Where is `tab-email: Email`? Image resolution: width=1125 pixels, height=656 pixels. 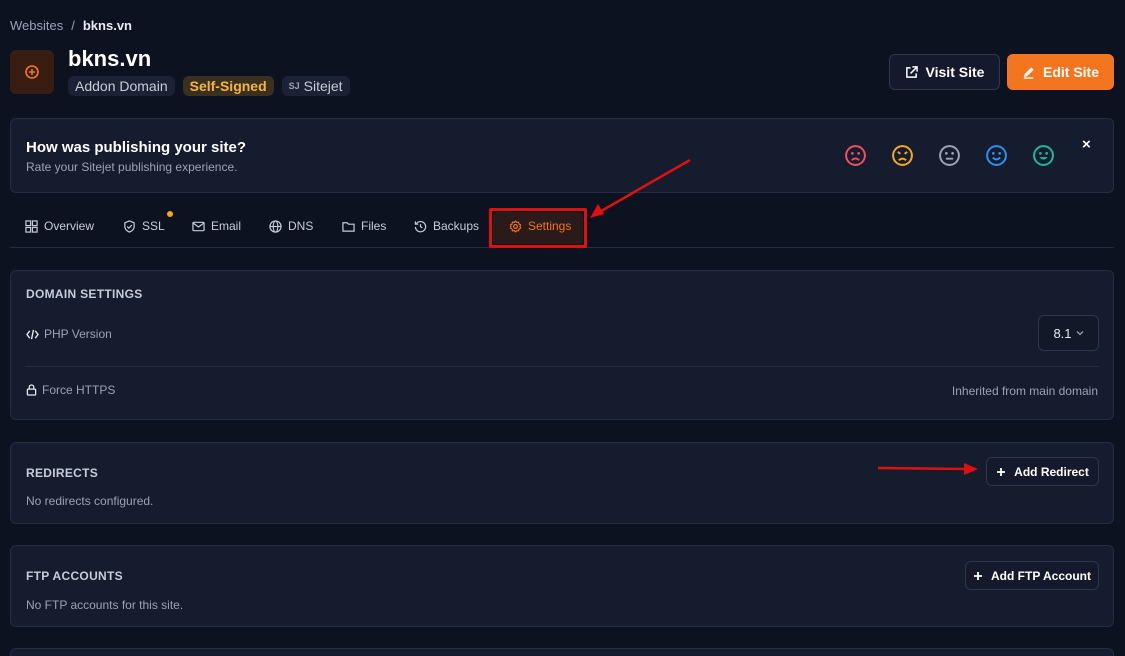
tab-email: Email is located at coordinates (216, 226).